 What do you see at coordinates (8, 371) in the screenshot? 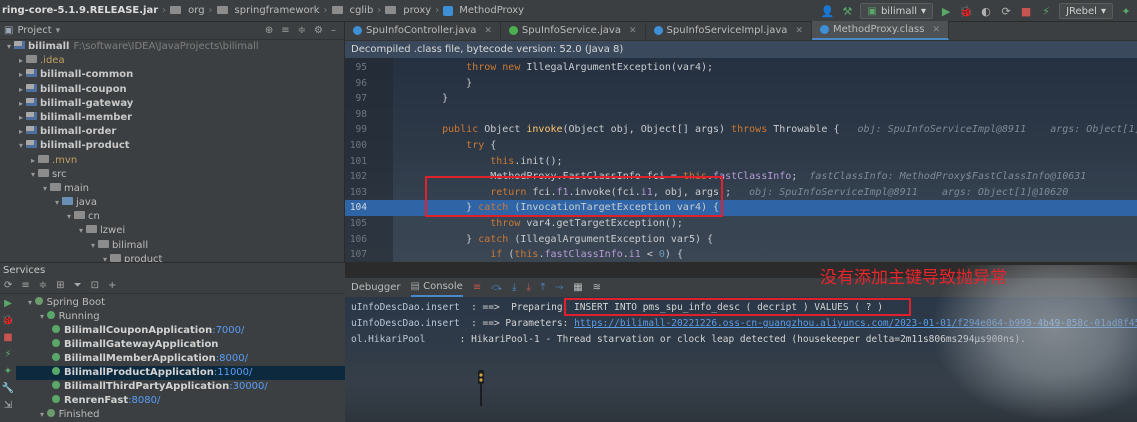
I see `jrebel-debug-icon: ✦` at bounding box center [8, 371].